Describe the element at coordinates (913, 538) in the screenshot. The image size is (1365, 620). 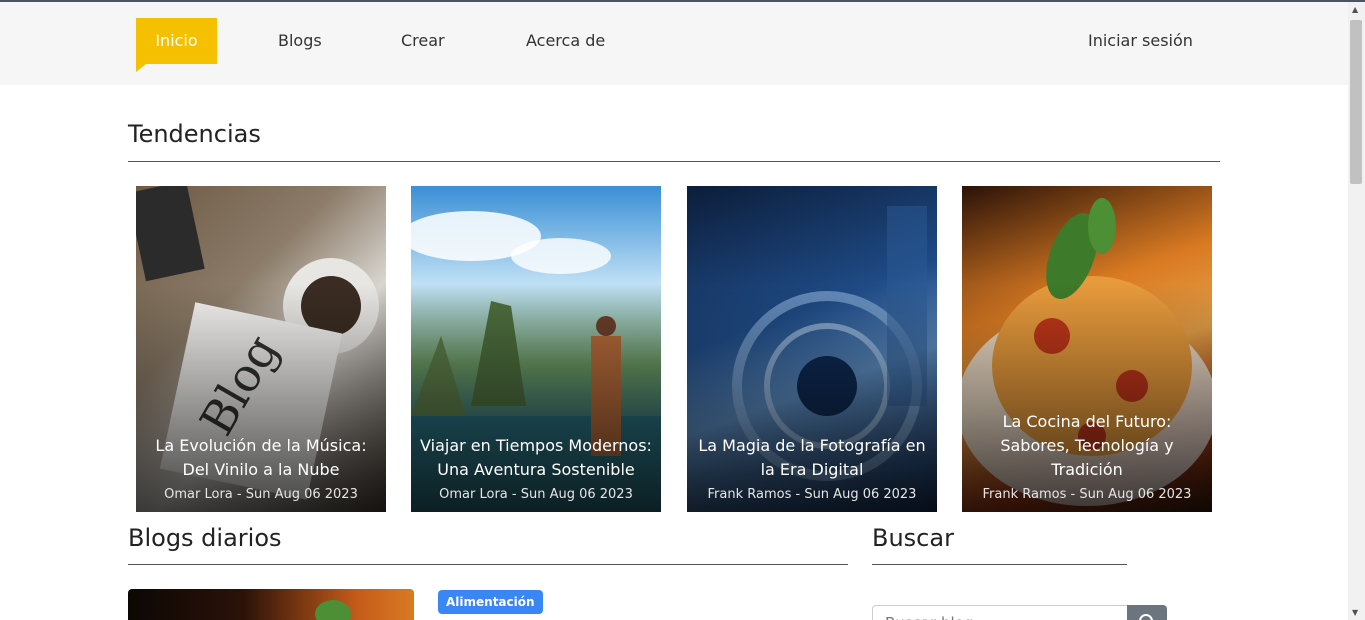
I see `search-title: Buscar` at that location.